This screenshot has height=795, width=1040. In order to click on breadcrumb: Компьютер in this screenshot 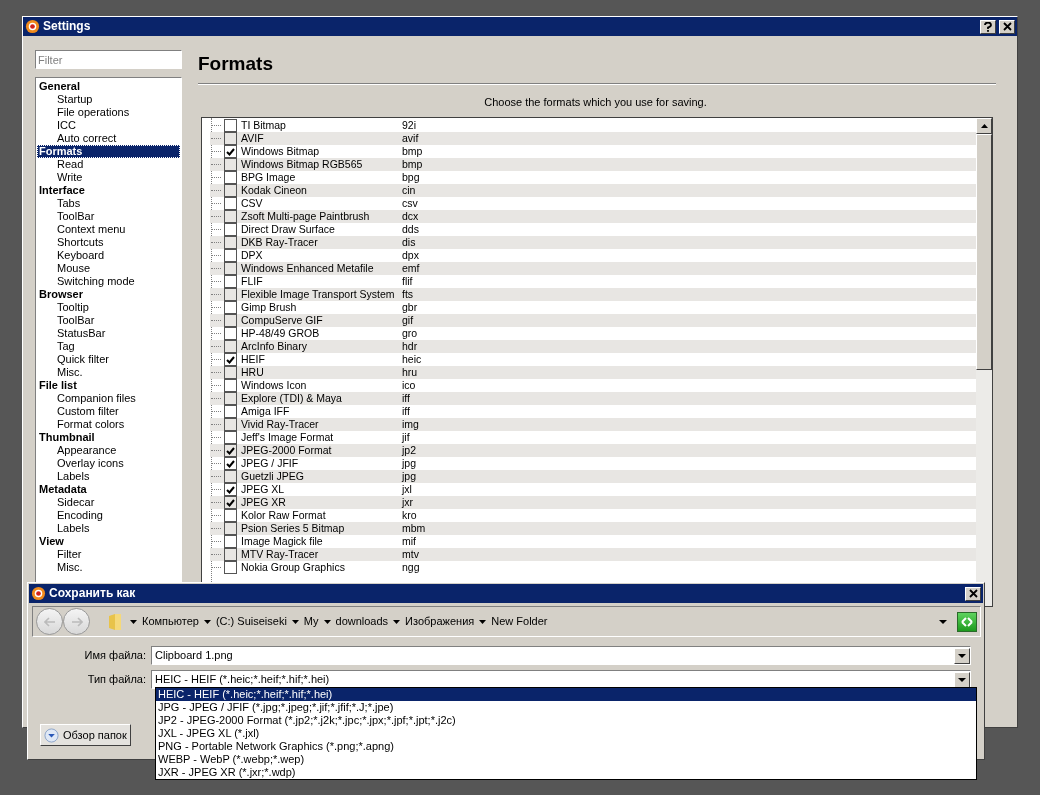, I will do `click(164, 621)`.